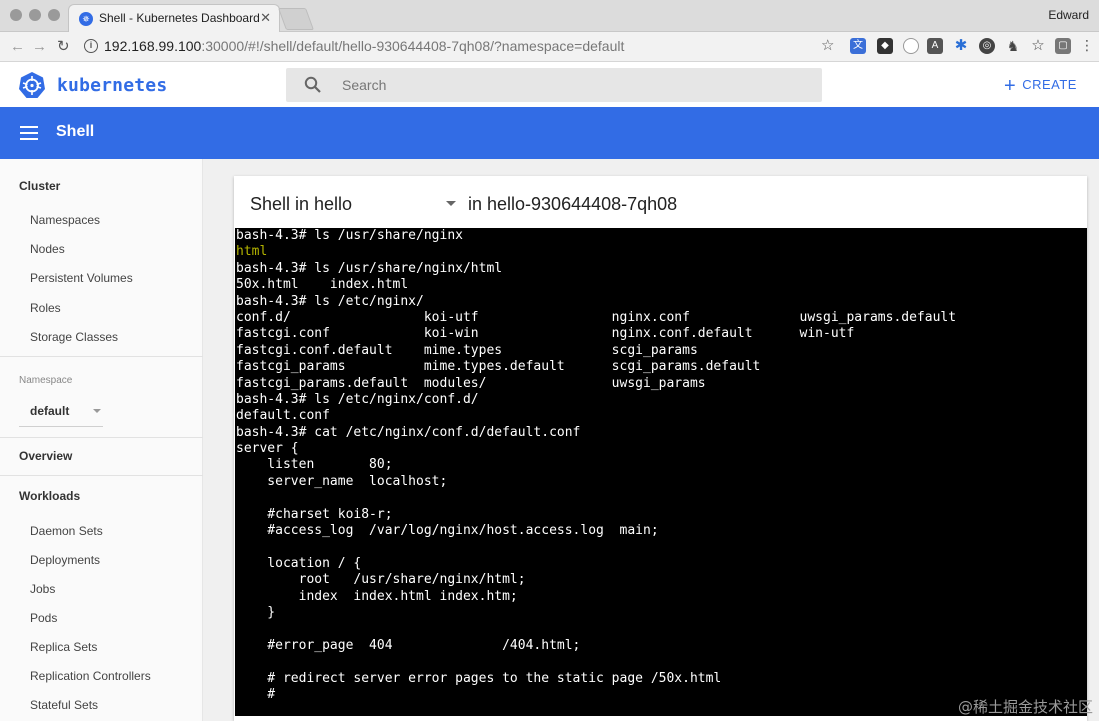 The width and height of the screenshot is (1099, 721). Describe the element at coordinates (179, 18) in the screenshot. I see `tab-title: Shell - Kubernetes Dashboard` at that location.